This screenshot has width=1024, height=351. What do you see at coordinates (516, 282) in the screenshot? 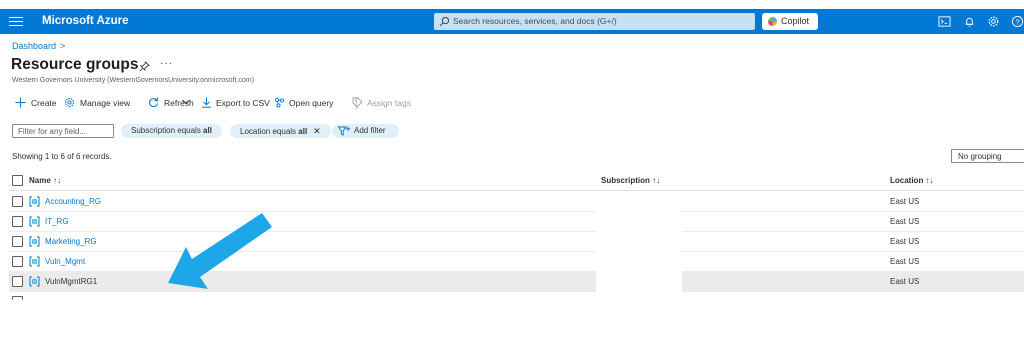
I see `table-row-hovered: VulnMgmtRG1 East US` at bounding box center [516, 282].